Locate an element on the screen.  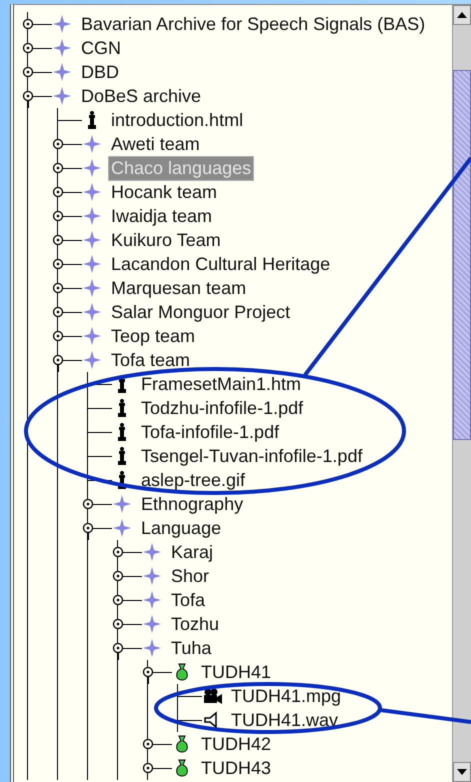
tree-item: TUDH41.mpg is located at coordinates (286, 696).